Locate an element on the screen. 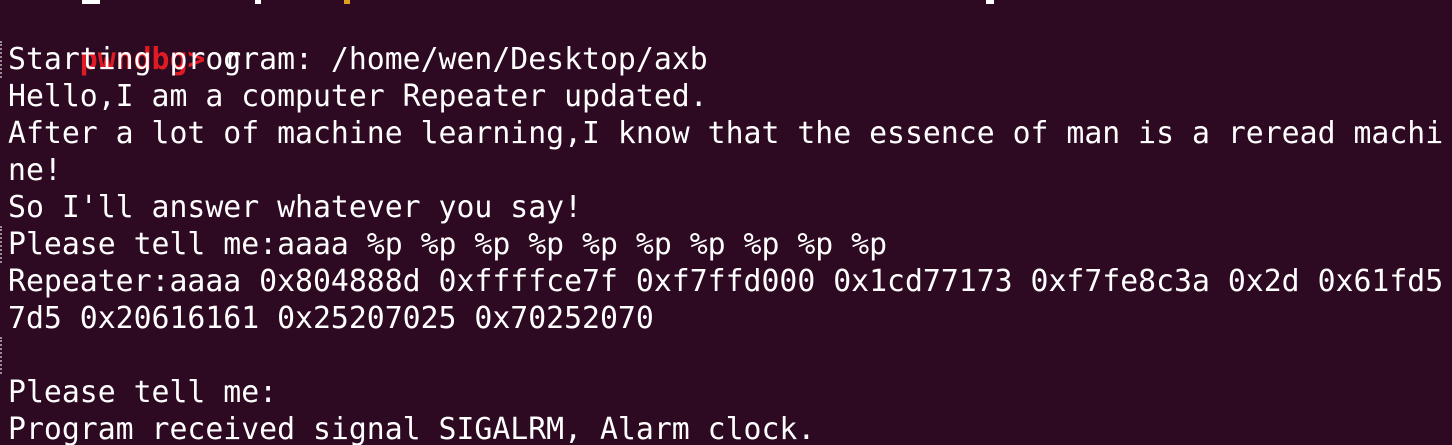 Image resolution: width=1452 pixels, height=445 pixels. output-line: So I'll answer whatever you say! is located at coordinates (295, 207).